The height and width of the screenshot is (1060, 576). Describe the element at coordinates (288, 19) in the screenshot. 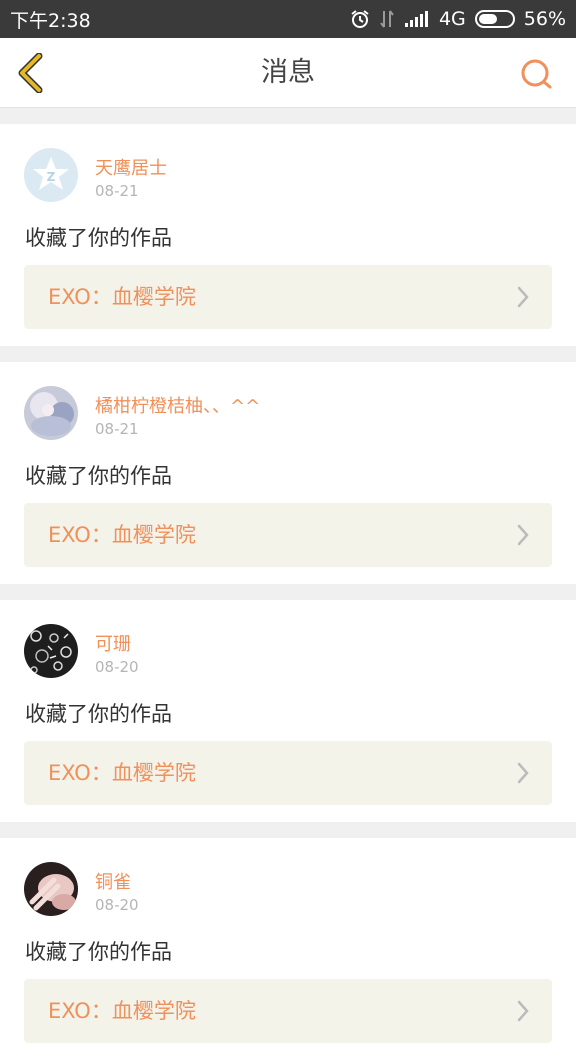

I see `status-bar: 下午2:38 4G 56%` at that location.